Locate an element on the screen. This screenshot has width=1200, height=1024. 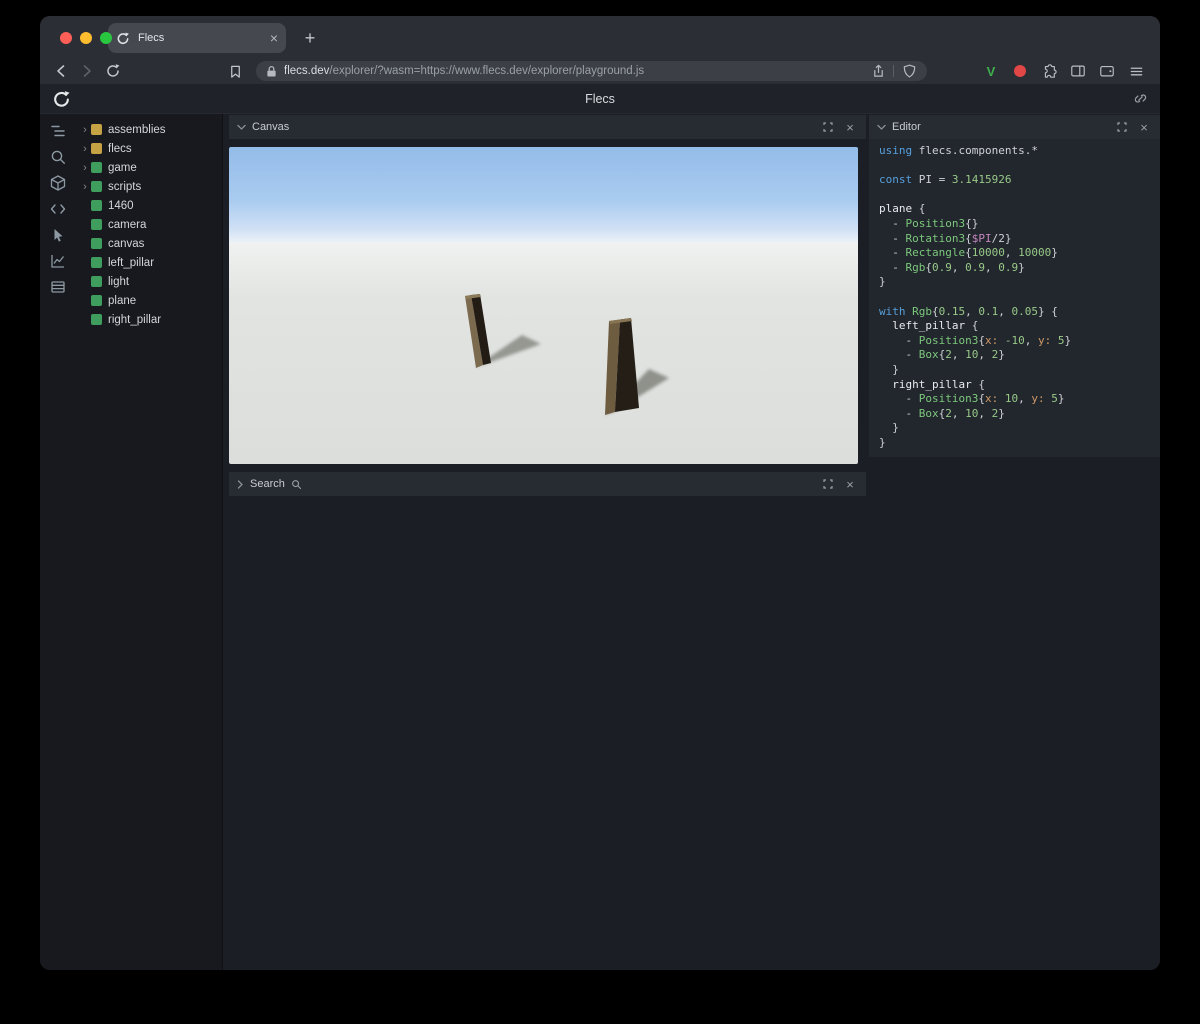
table-icon is located at coordinates (58, 287).